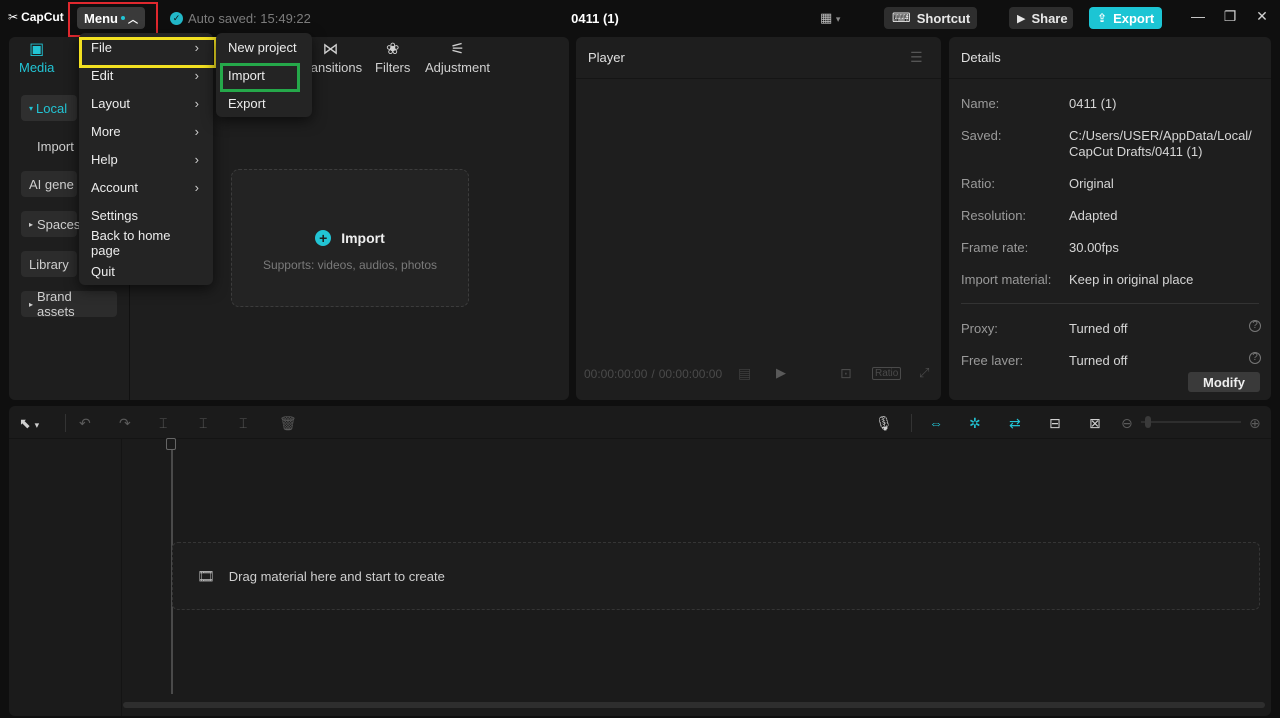 The width and height of the screenshot is (1280, 718). Describe the element at coordinates (744, 373) in the screenshot. I see `timeline-grid-button: ▤` at that location.